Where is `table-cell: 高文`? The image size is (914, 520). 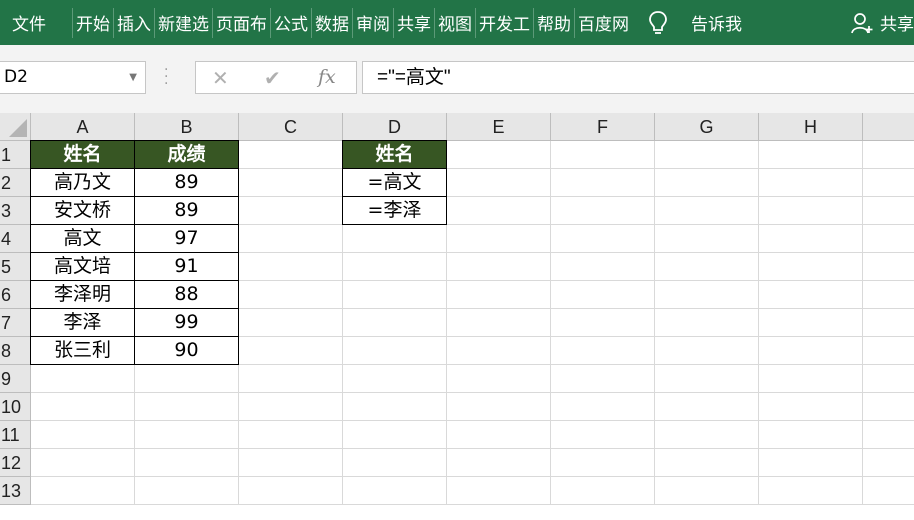 table-cell: 高文 is located at coordinates (82, 238).